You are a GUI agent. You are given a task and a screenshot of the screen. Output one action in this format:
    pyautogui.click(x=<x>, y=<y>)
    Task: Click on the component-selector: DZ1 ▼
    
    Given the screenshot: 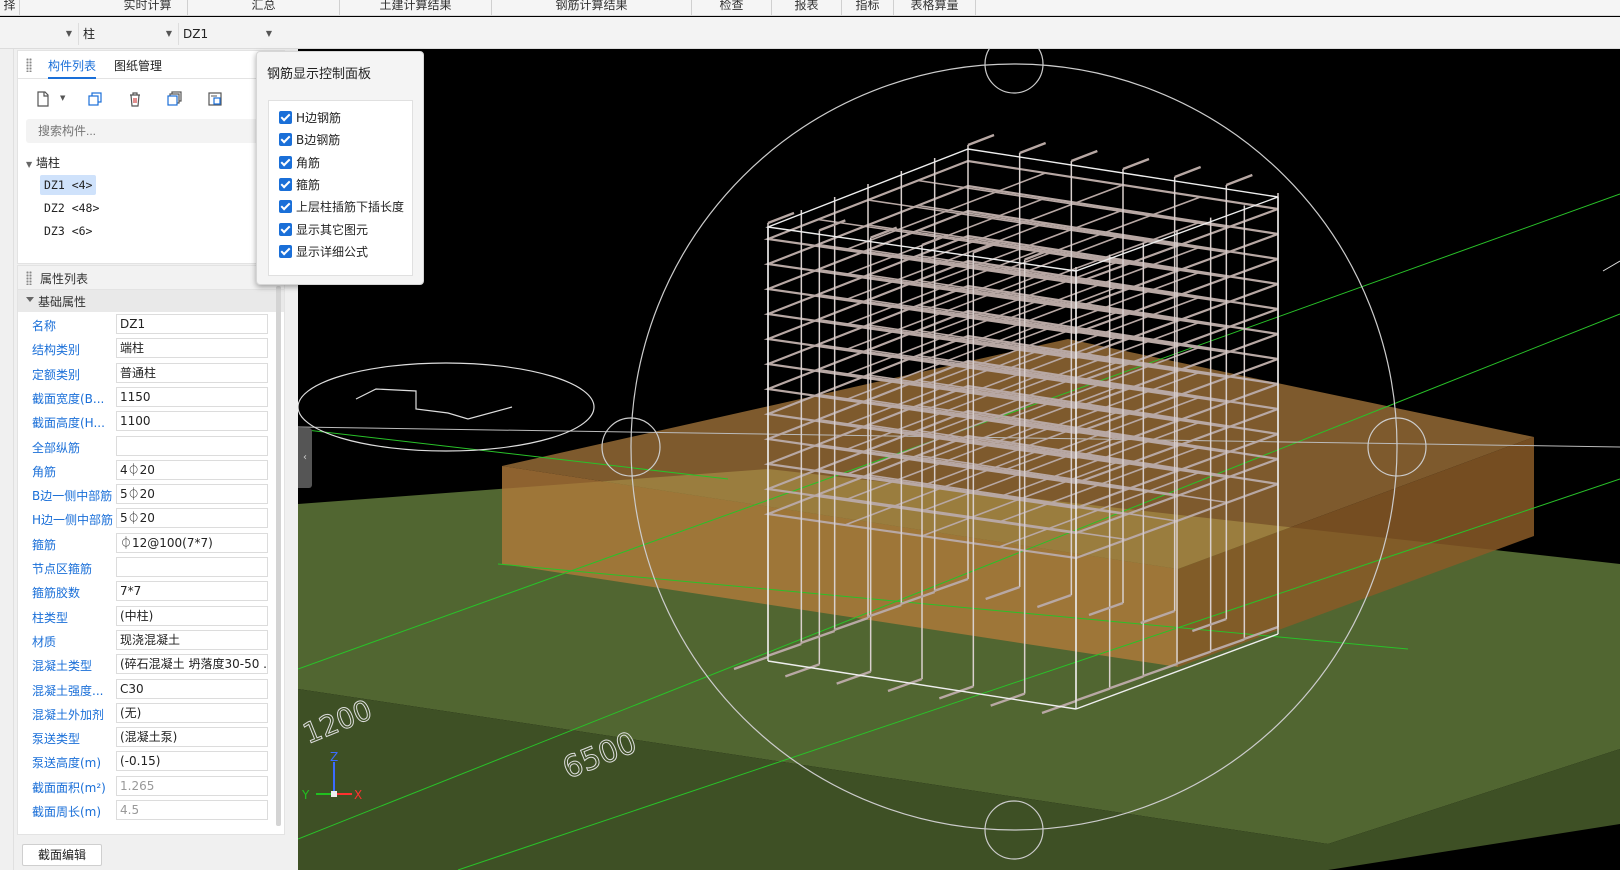 What is the action you would take?
    pyautogui.click(x=227, y=34)
    